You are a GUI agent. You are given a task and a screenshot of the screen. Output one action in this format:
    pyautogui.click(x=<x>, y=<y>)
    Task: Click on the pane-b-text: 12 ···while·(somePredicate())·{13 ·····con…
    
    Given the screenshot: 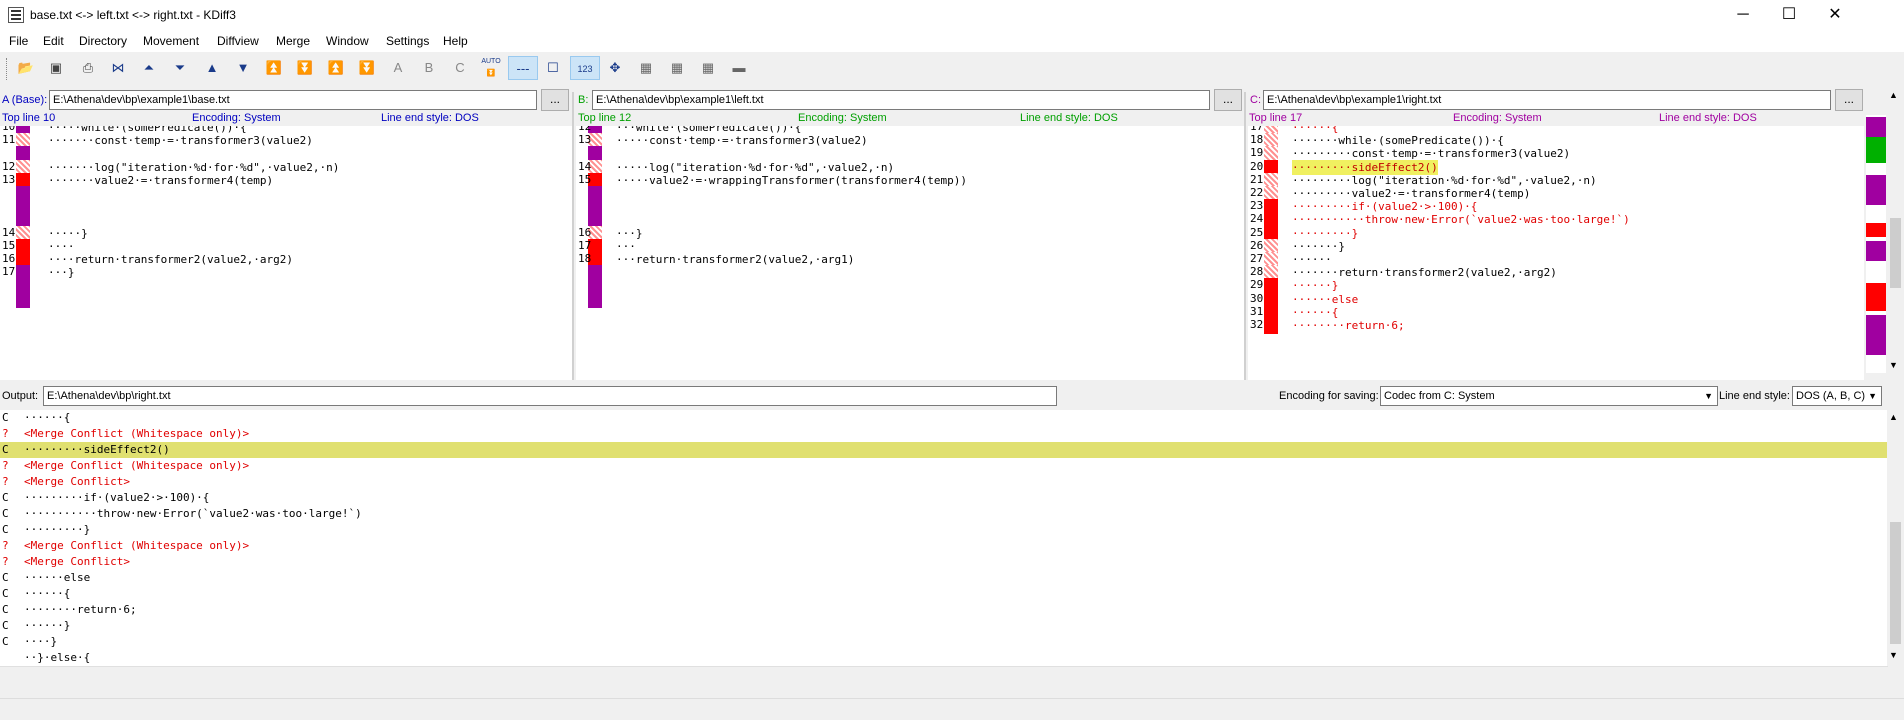 What is the action you would take?
    pyautogui.click(x=910, y=253)
    